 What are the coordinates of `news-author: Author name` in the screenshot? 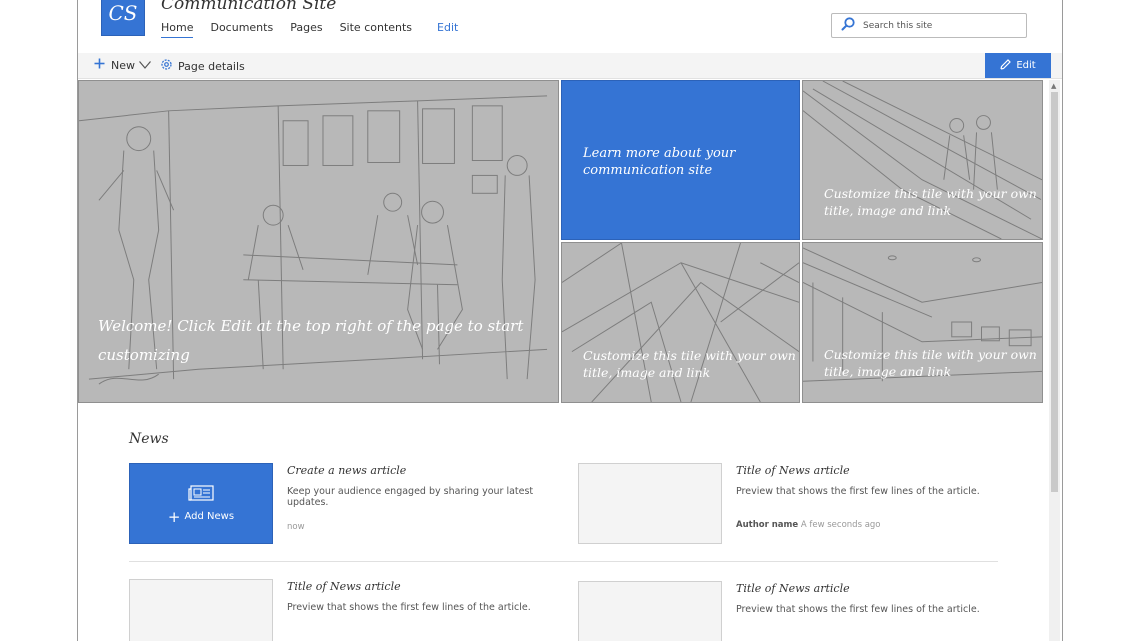 It's located at (767, 525).